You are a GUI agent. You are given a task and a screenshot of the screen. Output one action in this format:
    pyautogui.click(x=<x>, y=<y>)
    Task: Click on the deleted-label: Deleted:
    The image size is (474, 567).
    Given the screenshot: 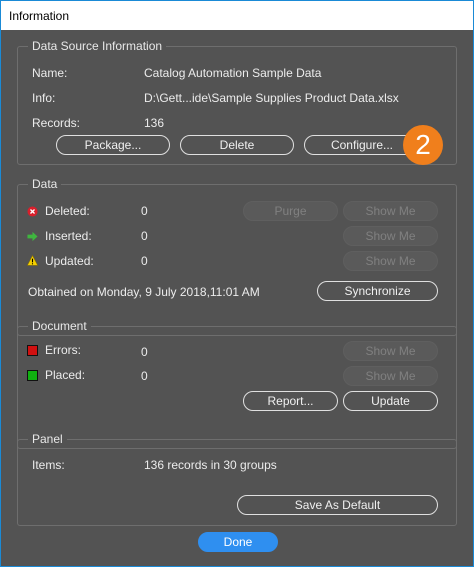 What is the action you would take?
    pyautogui.click(x=67, y=211)
    